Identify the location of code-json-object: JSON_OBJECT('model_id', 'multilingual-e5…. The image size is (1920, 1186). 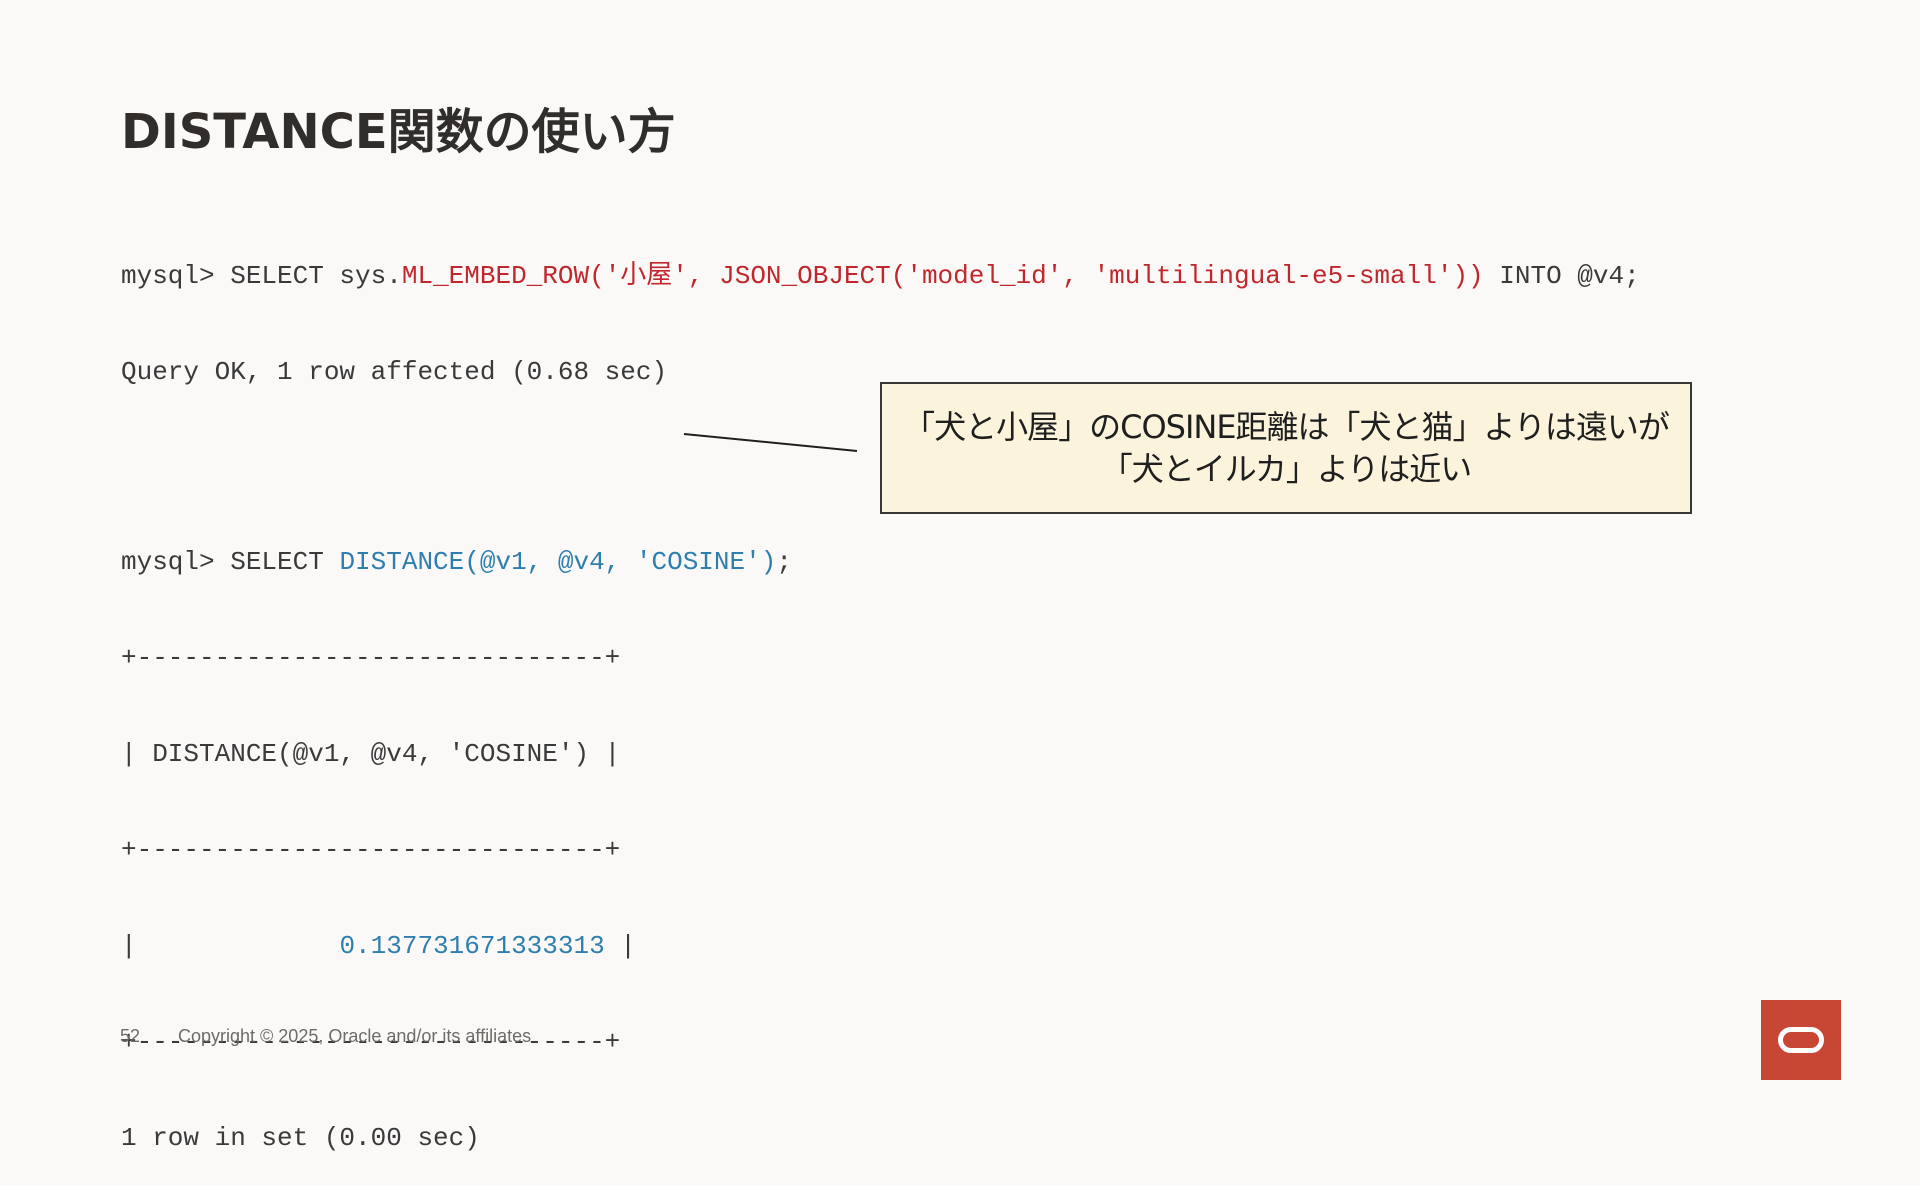
(1093, 276).